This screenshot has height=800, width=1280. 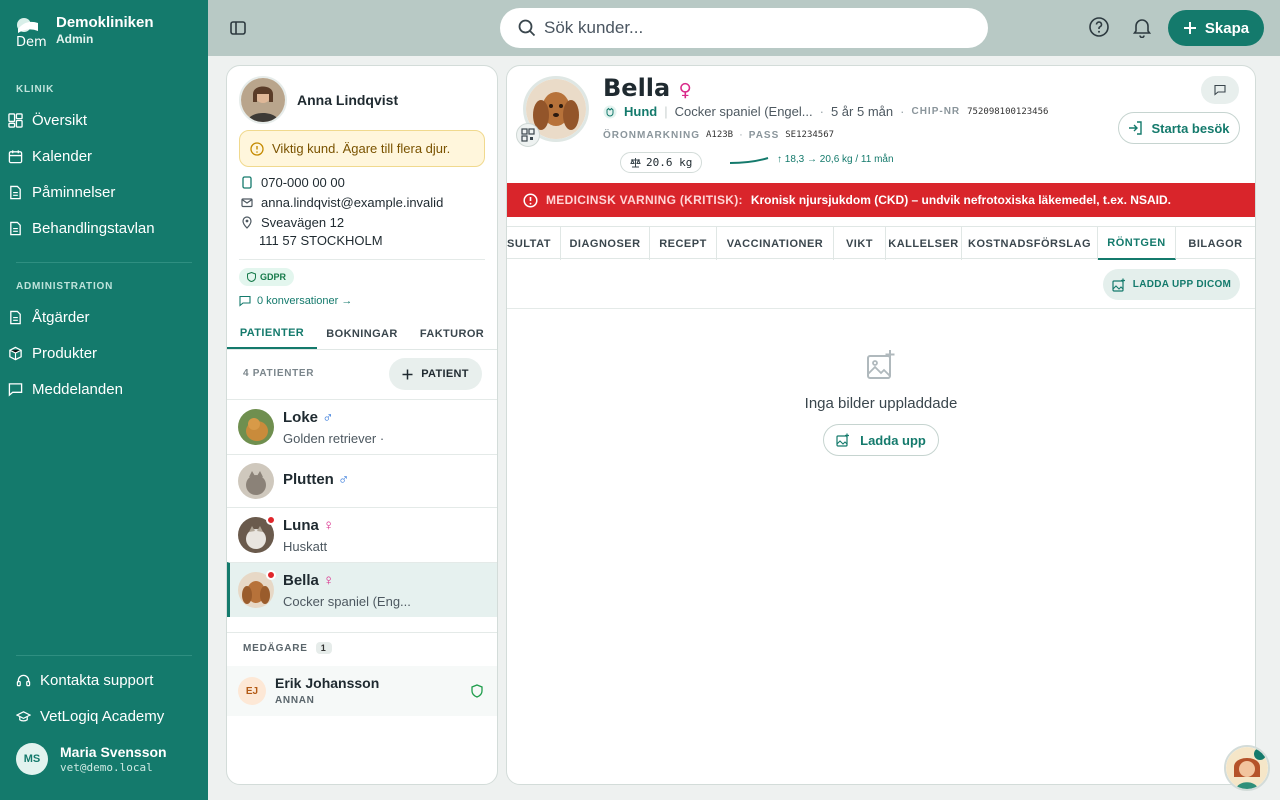 What do you see at coordinates (1182, 284) in the screenshot?
I see `upload-dicom-label: LADDA UPP DICOM` at bounding box center [1182, 284].